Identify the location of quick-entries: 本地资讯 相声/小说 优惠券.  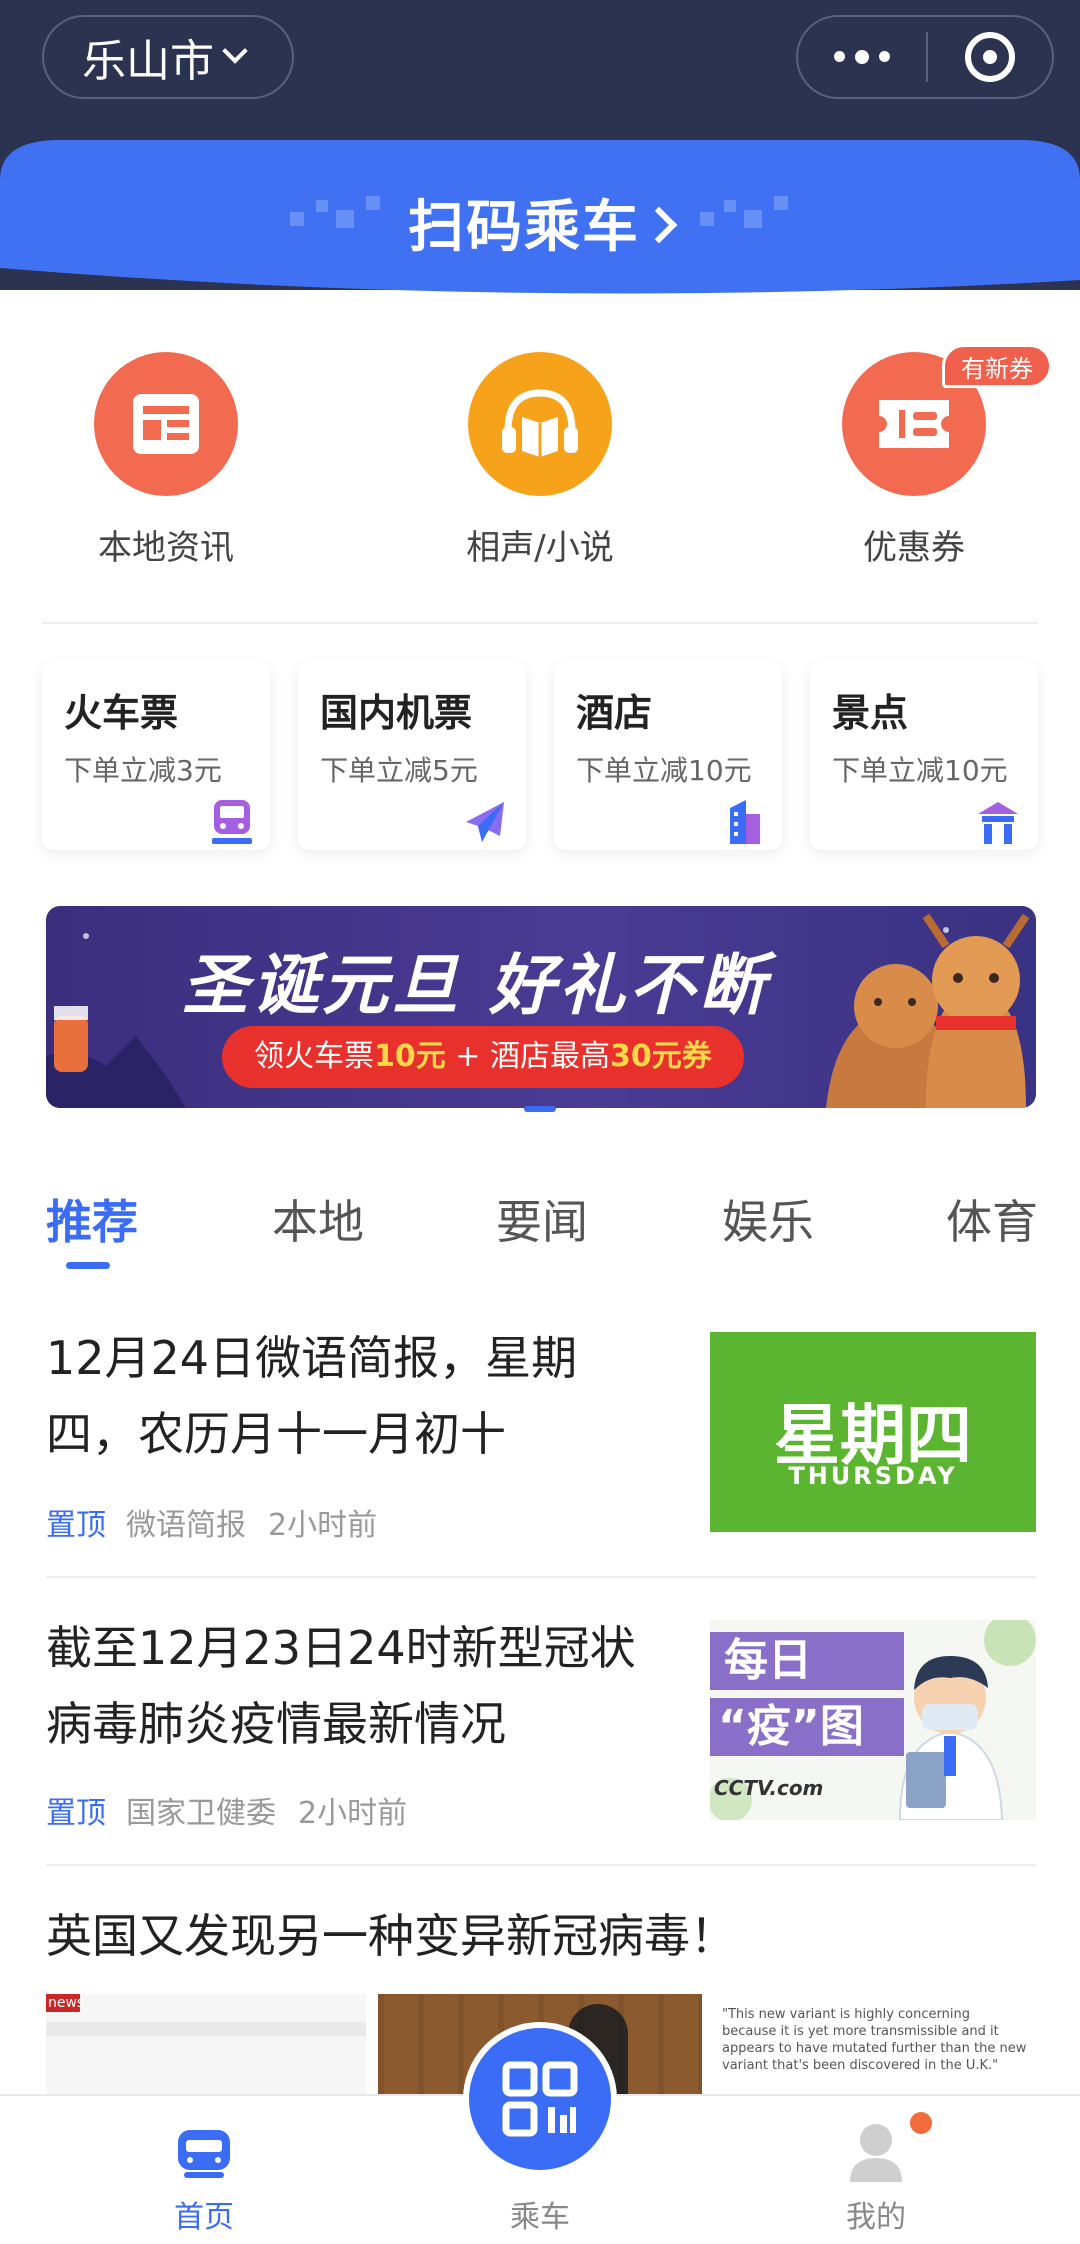
(540, 460).